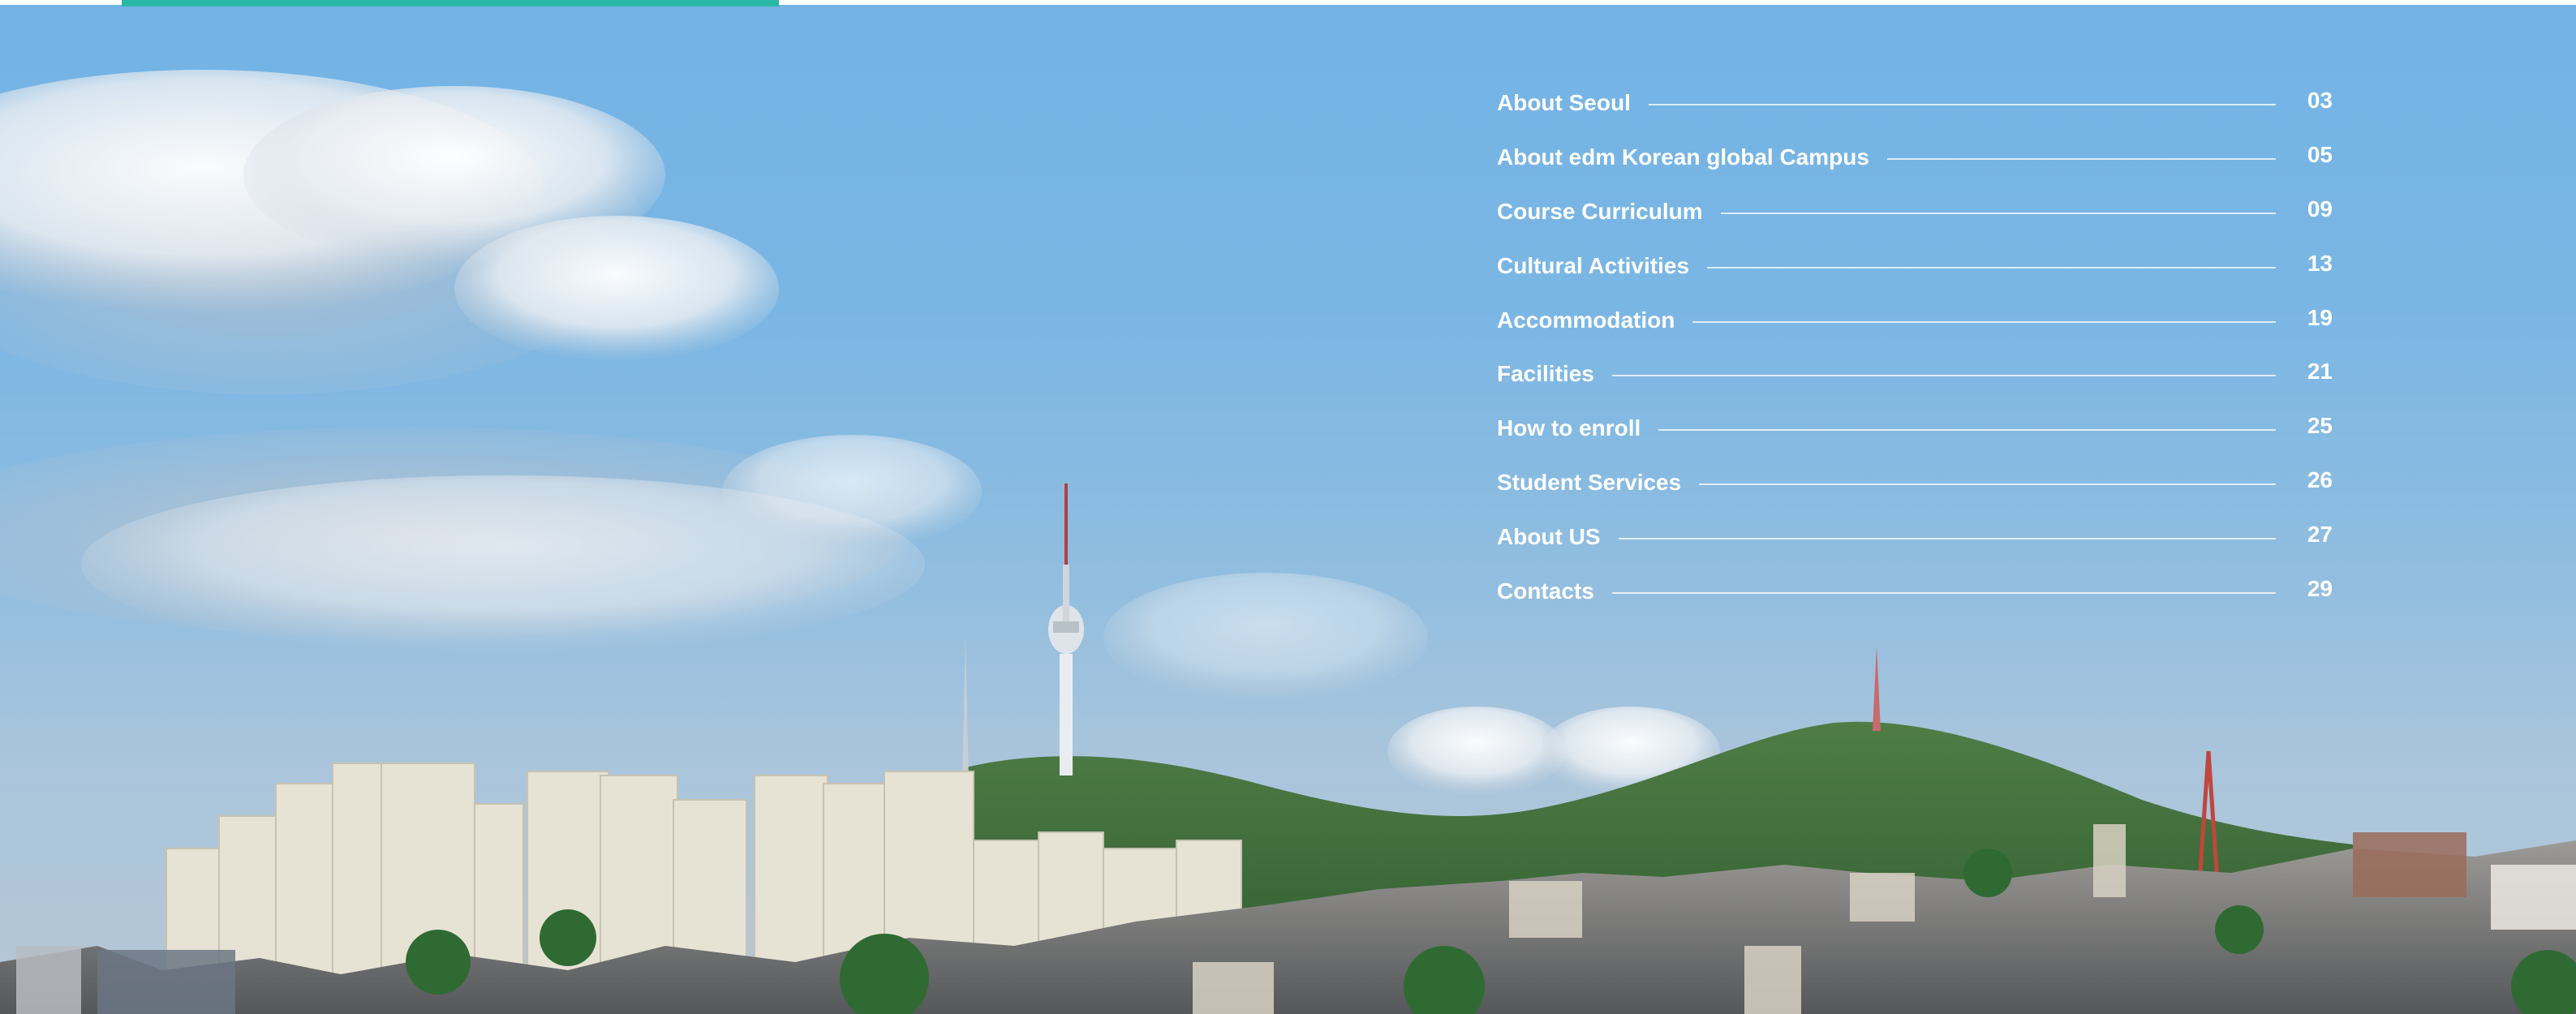 This screenshot has height=1014, width=2576. Describe the element at coordinates (2320, 208) in the screenshot. I see `toc-item-page: 09` at that location.